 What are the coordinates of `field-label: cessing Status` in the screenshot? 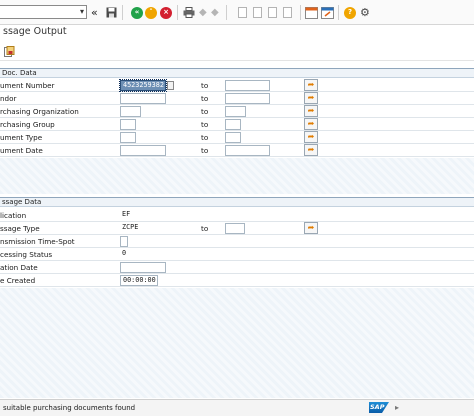 It's located at (26, 254).